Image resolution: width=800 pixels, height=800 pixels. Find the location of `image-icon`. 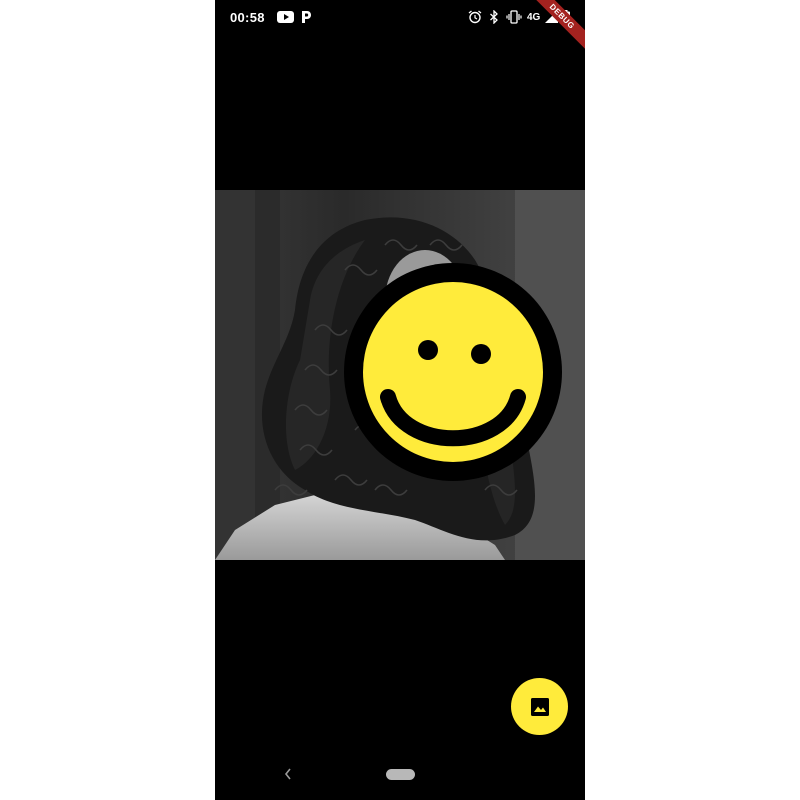

image-icon is located at coordinates (539, 706).